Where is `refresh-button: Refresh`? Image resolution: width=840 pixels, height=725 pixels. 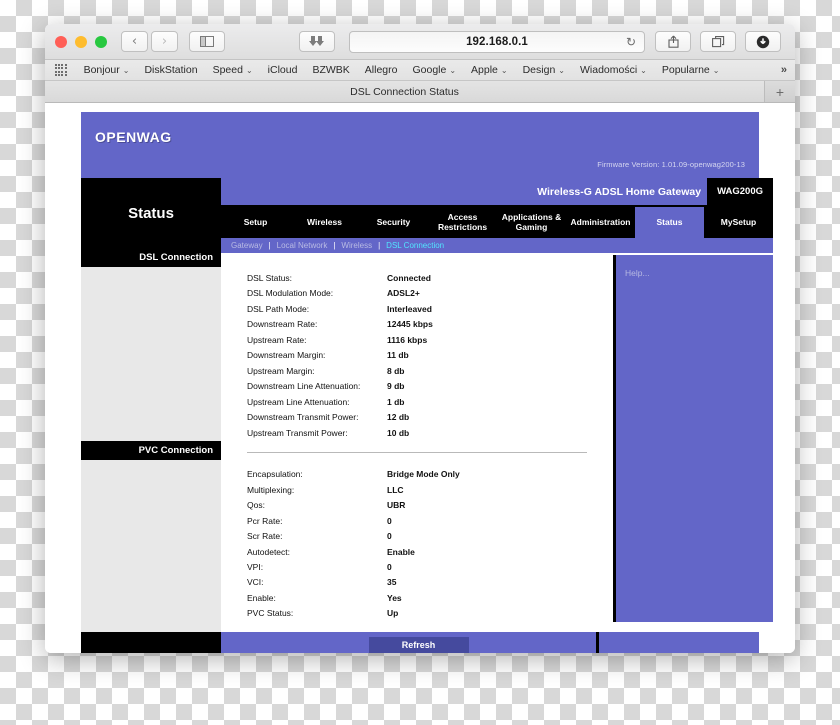 refresh-button: Refresh is located at coordinates (418, 645).